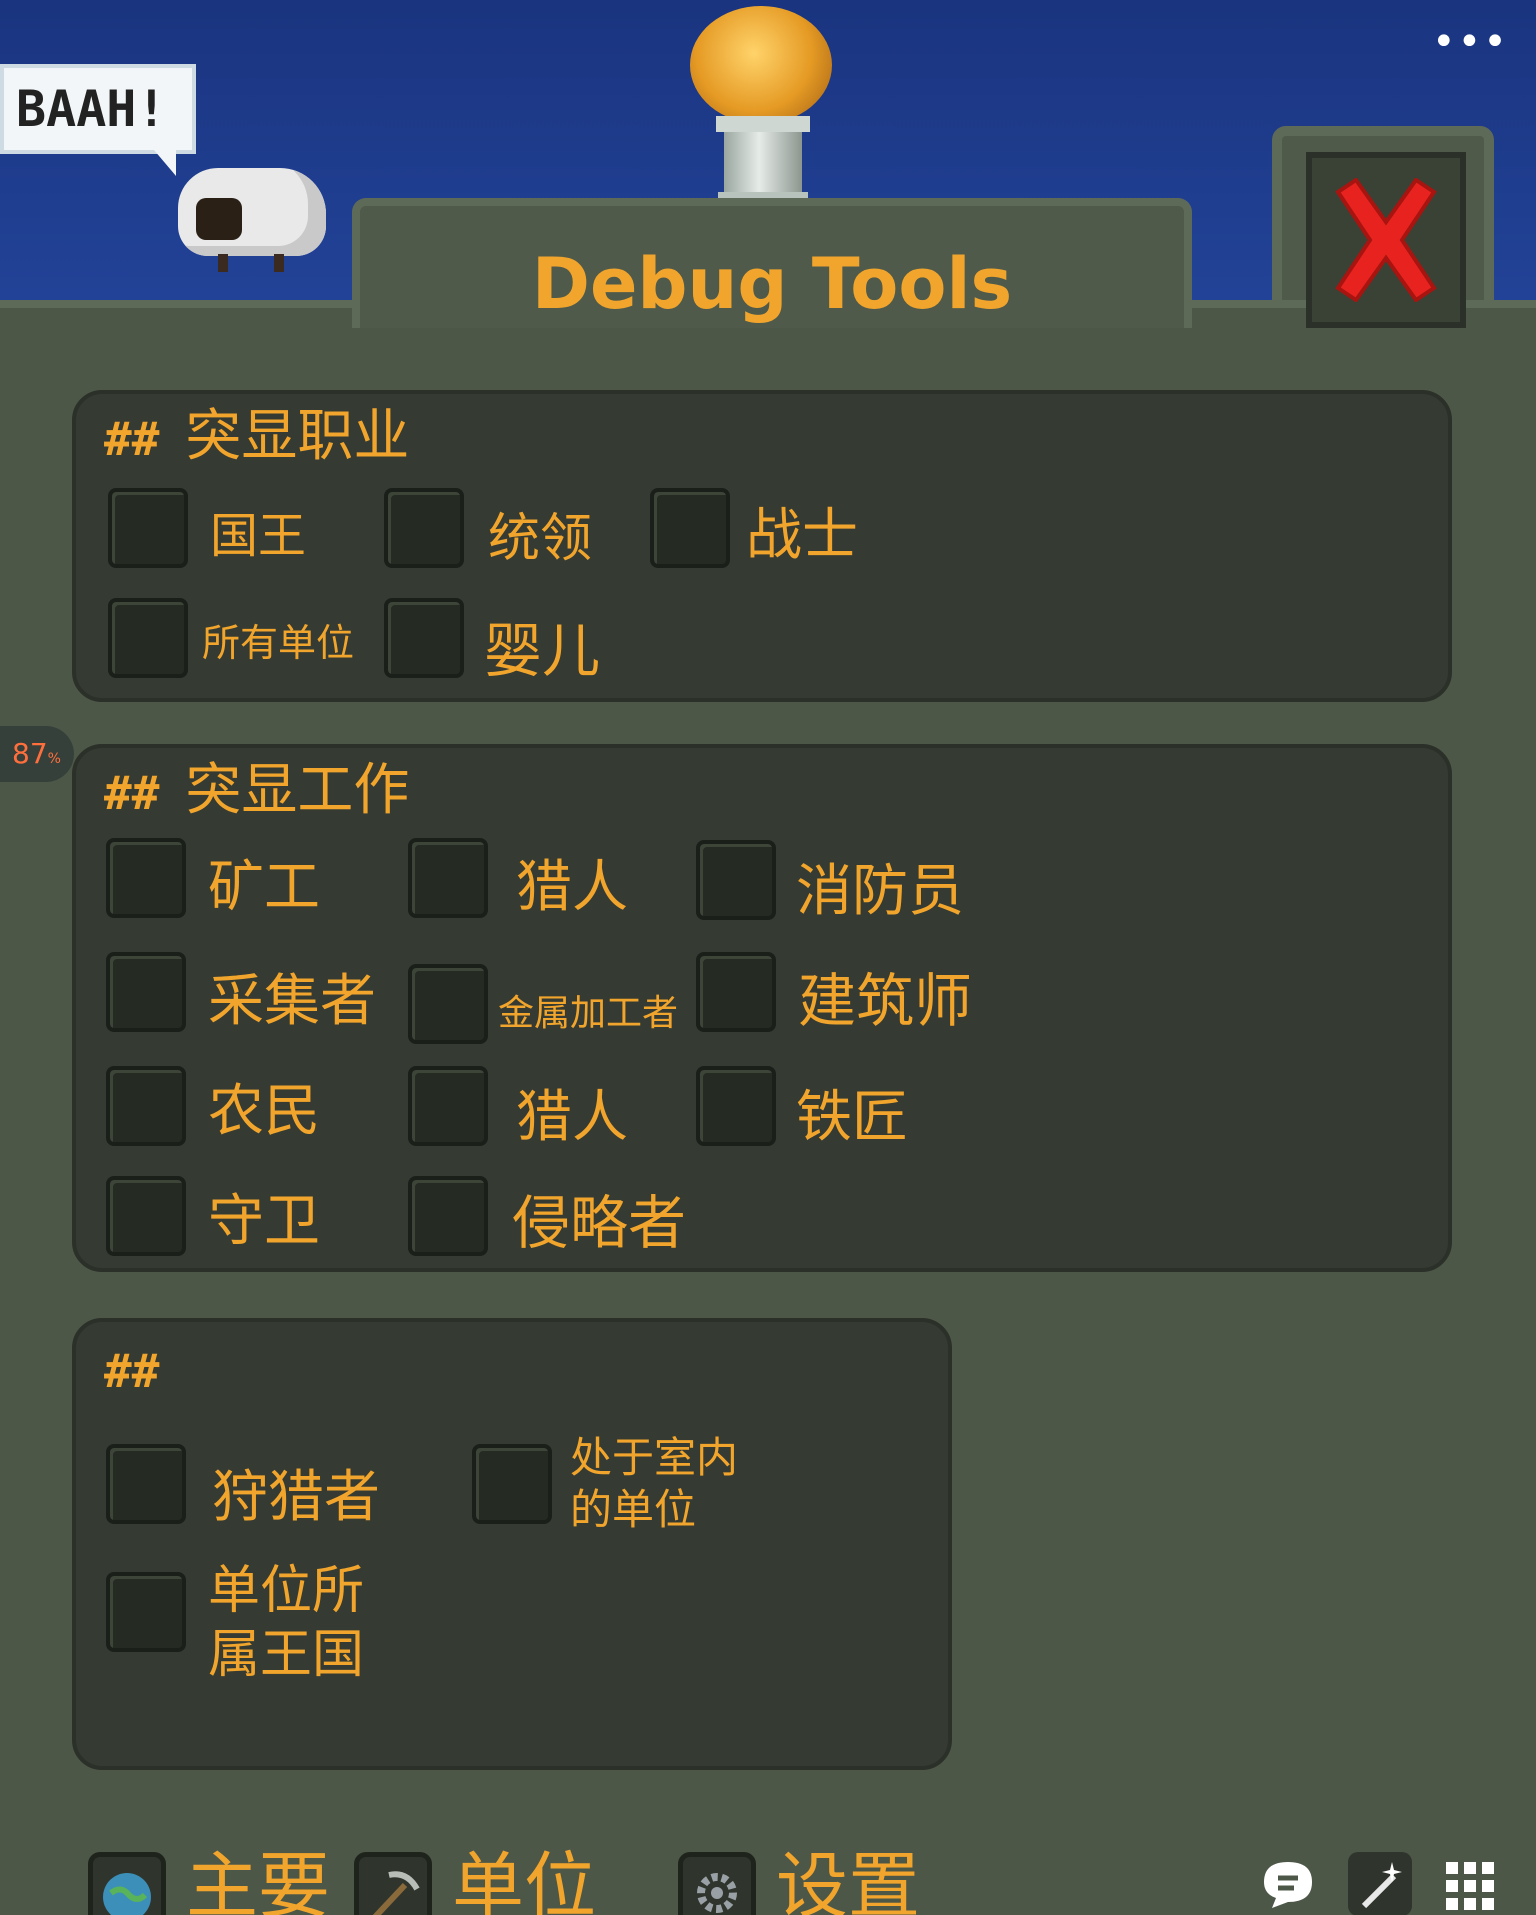  I want to click on percent-badge: 87%, so click(37, 754).